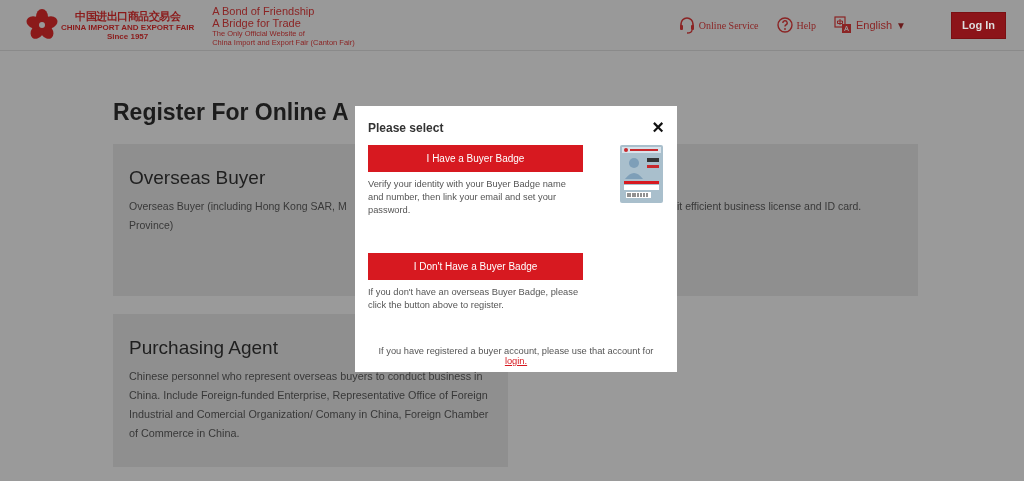 This screenshot has height=481, width=1024. I want to click on slogan: A Bridge for Trade, so click(257, 23).